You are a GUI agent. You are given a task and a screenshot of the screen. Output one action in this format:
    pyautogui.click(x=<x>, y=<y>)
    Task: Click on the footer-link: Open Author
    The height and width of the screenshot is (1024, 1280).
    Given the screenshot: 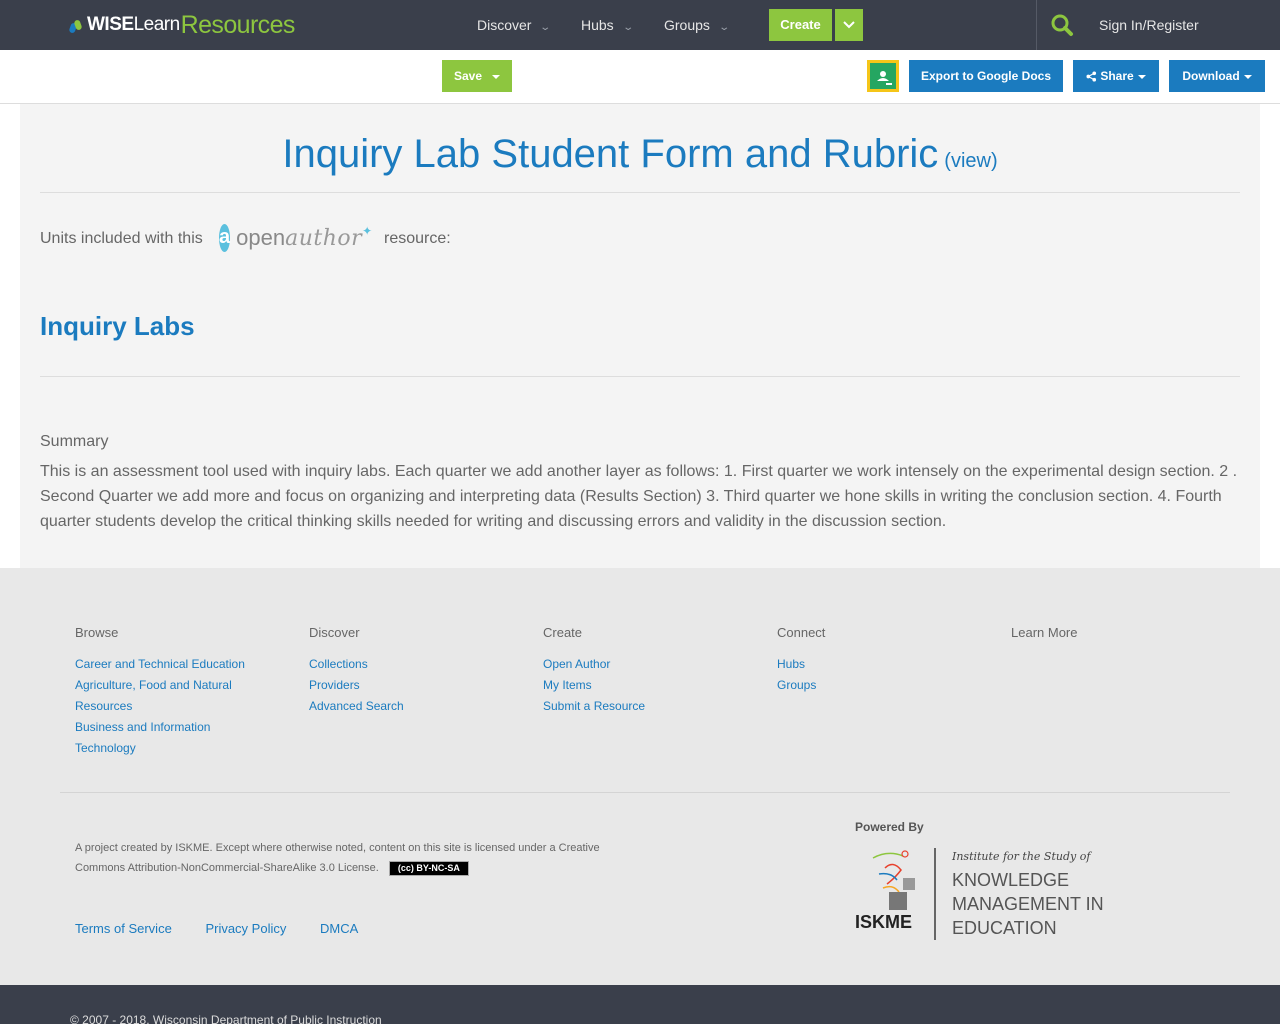 What is the action you would take?
    pyautogui.click(x=633, y=664)
    